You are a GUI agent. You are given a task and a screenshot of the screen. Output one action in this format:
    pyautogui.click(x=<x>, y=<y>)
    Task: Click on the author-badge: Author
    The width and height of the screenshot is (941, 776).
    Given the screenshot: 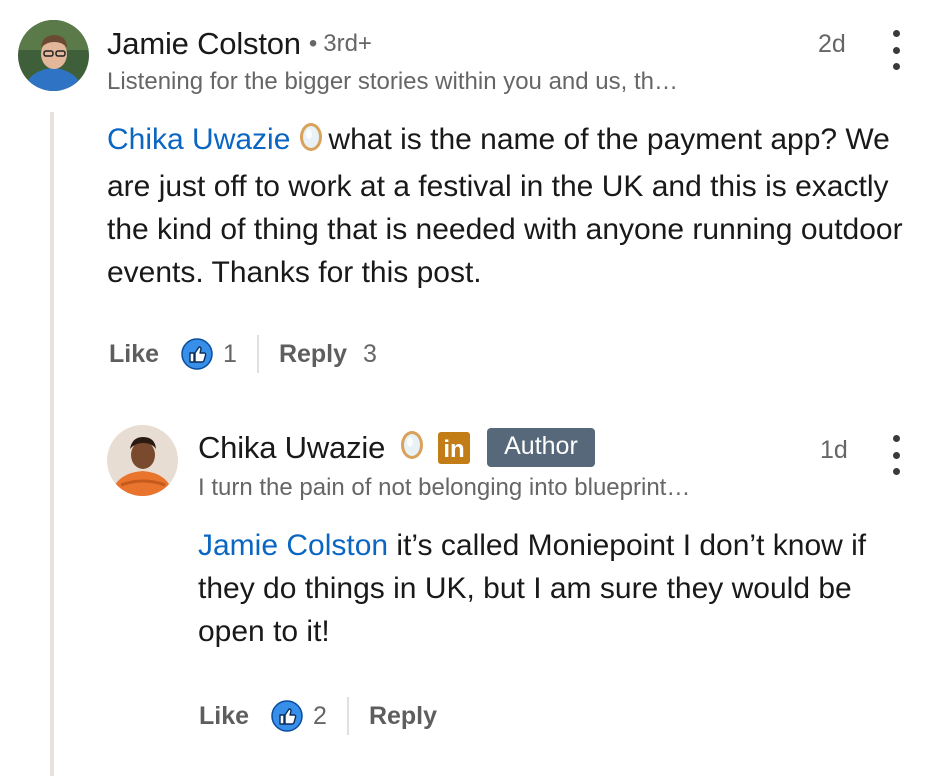 What is the action you would take?
    pyautogui.click(x=541, y=447)
    